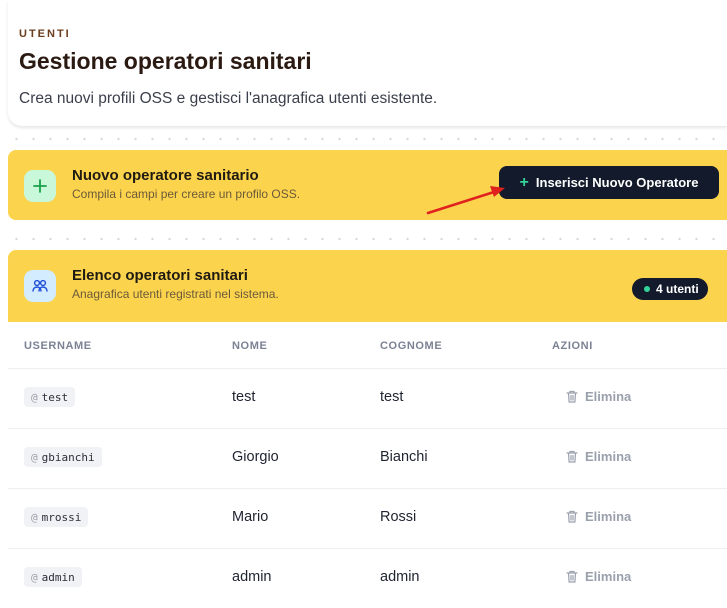 The height and width of the screenshot is (608, 727). Describe the element at coordinates (160, 275) in the screenshot. I see `operators-list-title: Elenco operatori sanitari` at that location.